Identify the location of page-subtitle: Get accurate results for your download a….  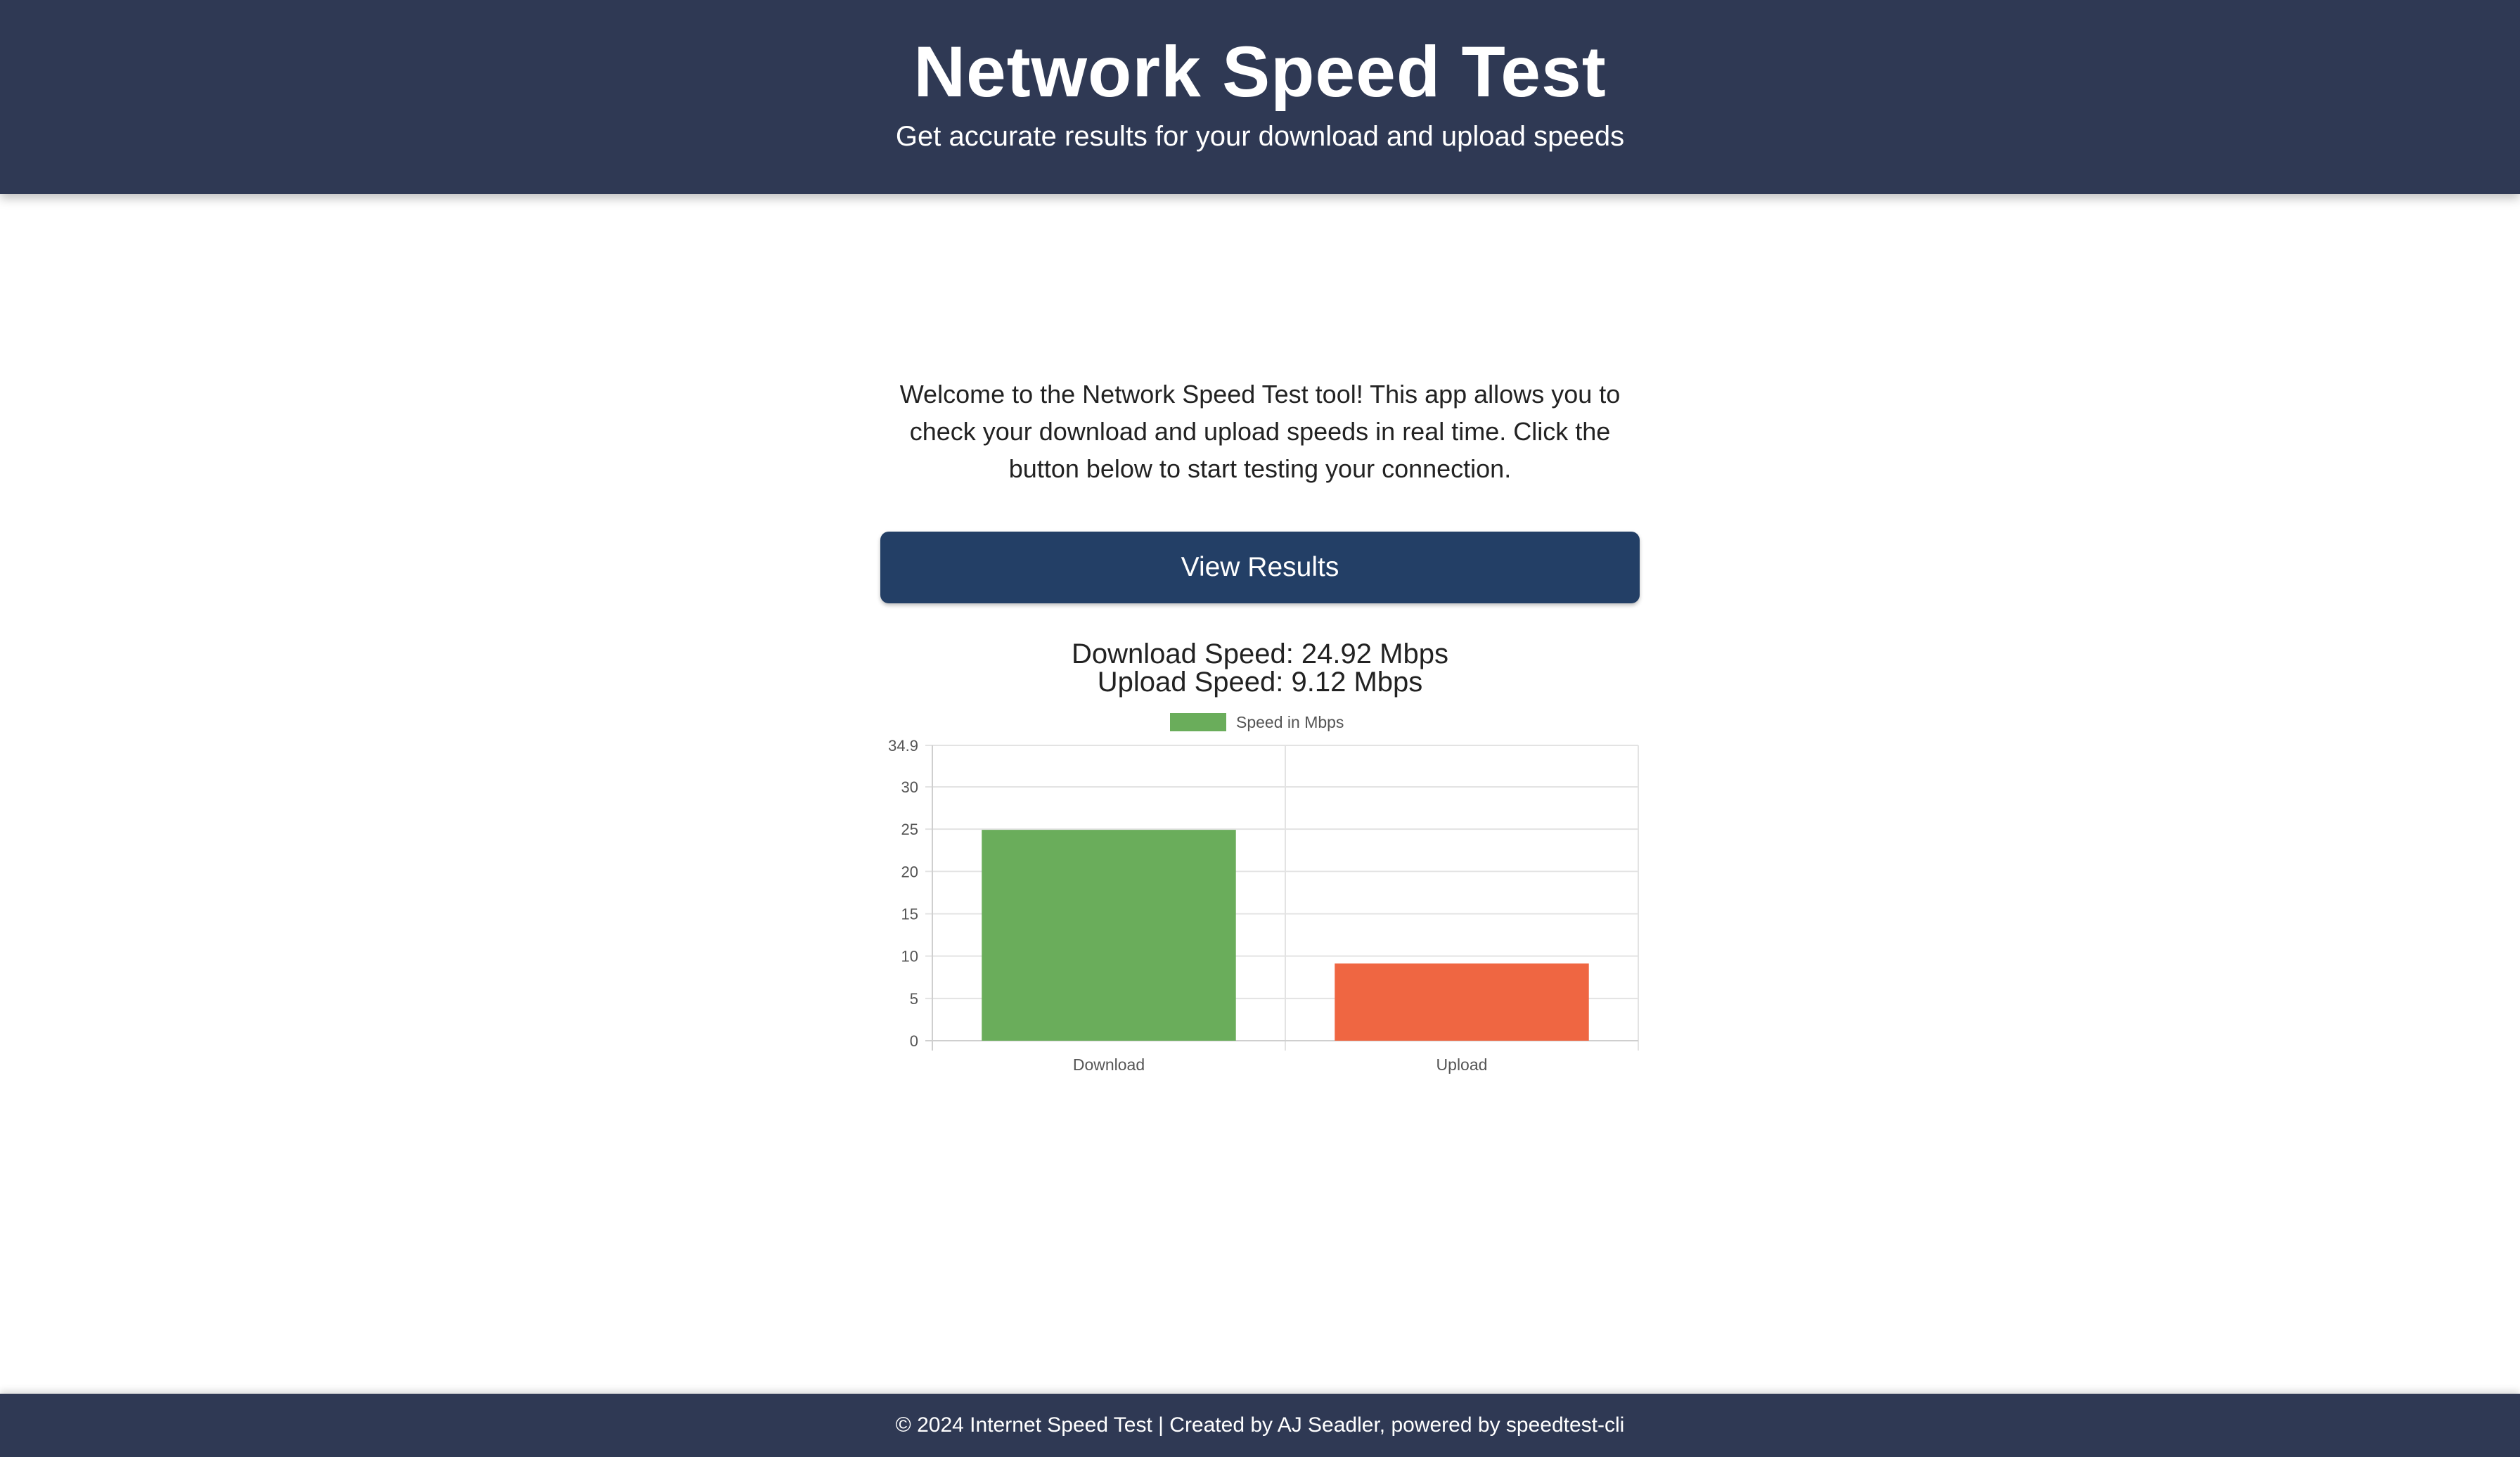
(1260, 136).